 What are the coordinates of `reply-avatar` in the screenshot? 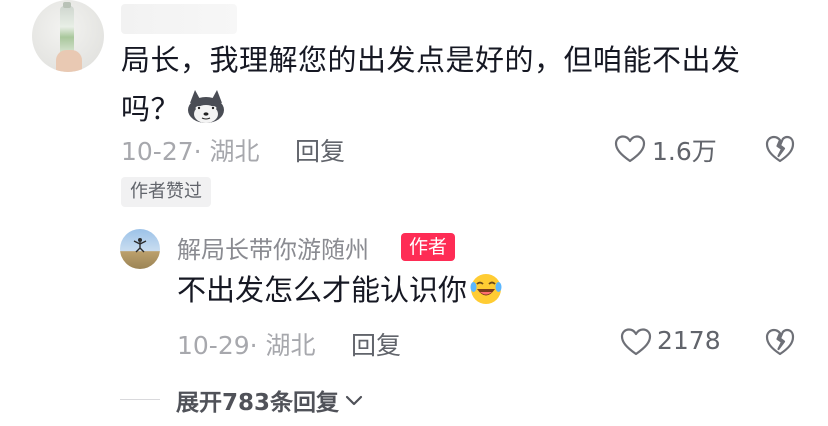 It's located at (140, 249).